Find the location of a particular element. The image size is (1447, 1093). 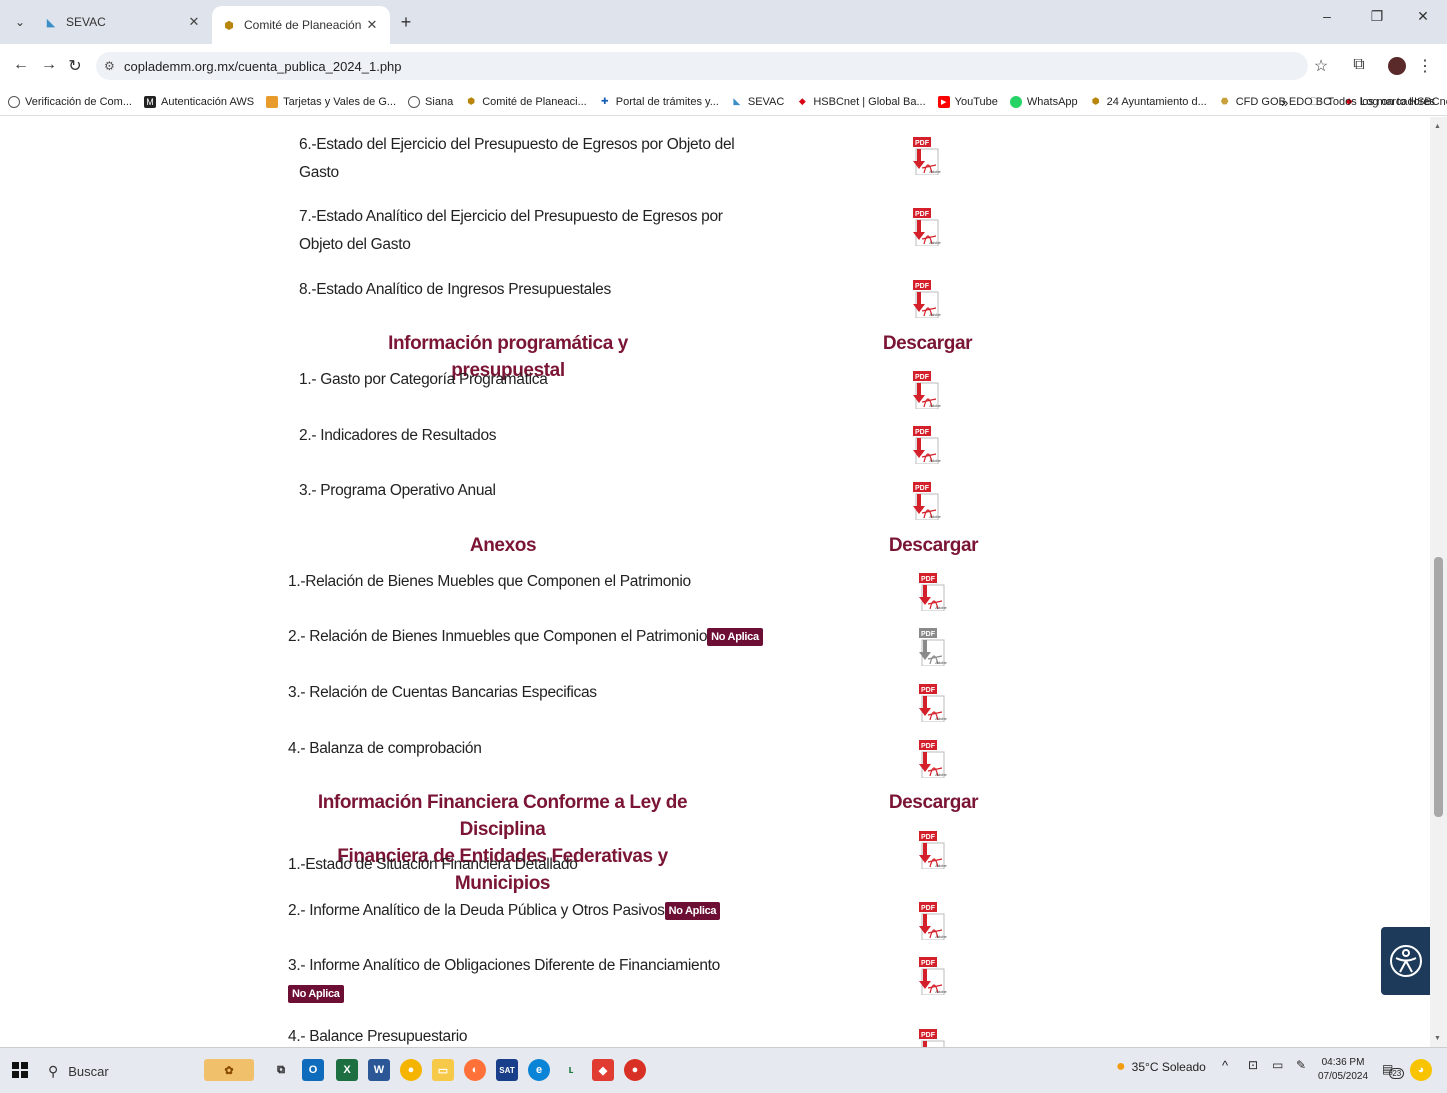

meet-icon: ⊡ is located at coordinates (1253, 1065).